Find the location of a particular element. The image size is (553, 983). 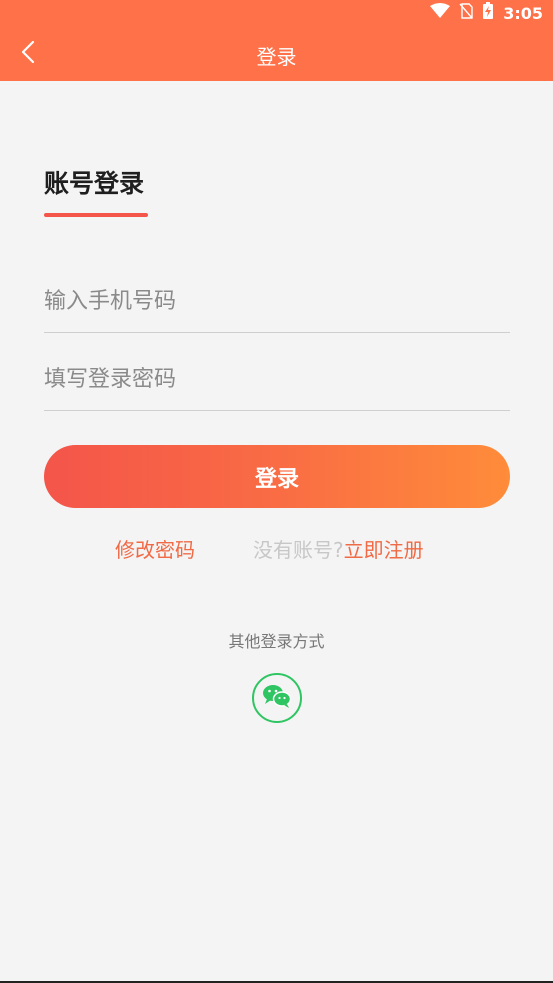

no-account-text: 没有账号? is located at coordinates (298, 550).